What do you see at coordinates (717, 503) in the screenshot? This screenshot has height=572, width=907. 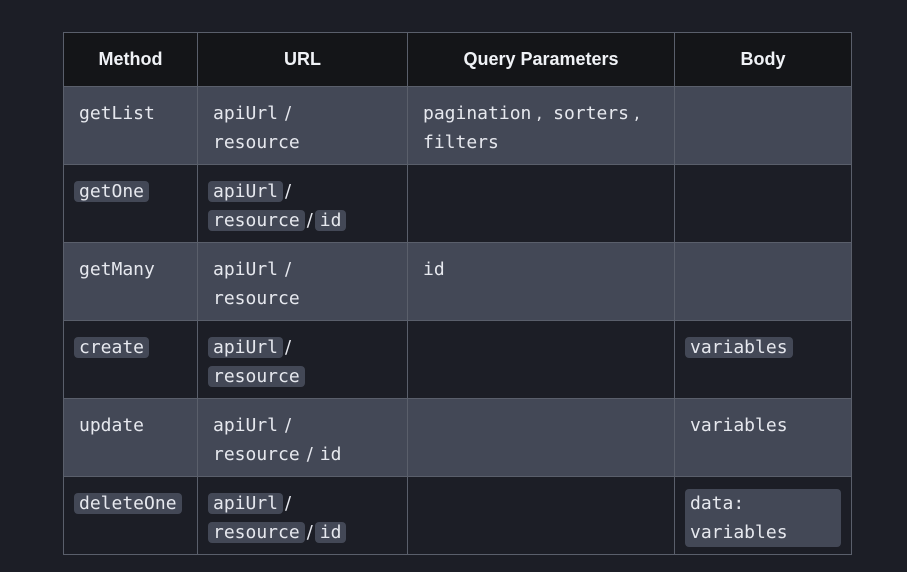 I see `body-data-key: data:` at bounding box center [717, 503].